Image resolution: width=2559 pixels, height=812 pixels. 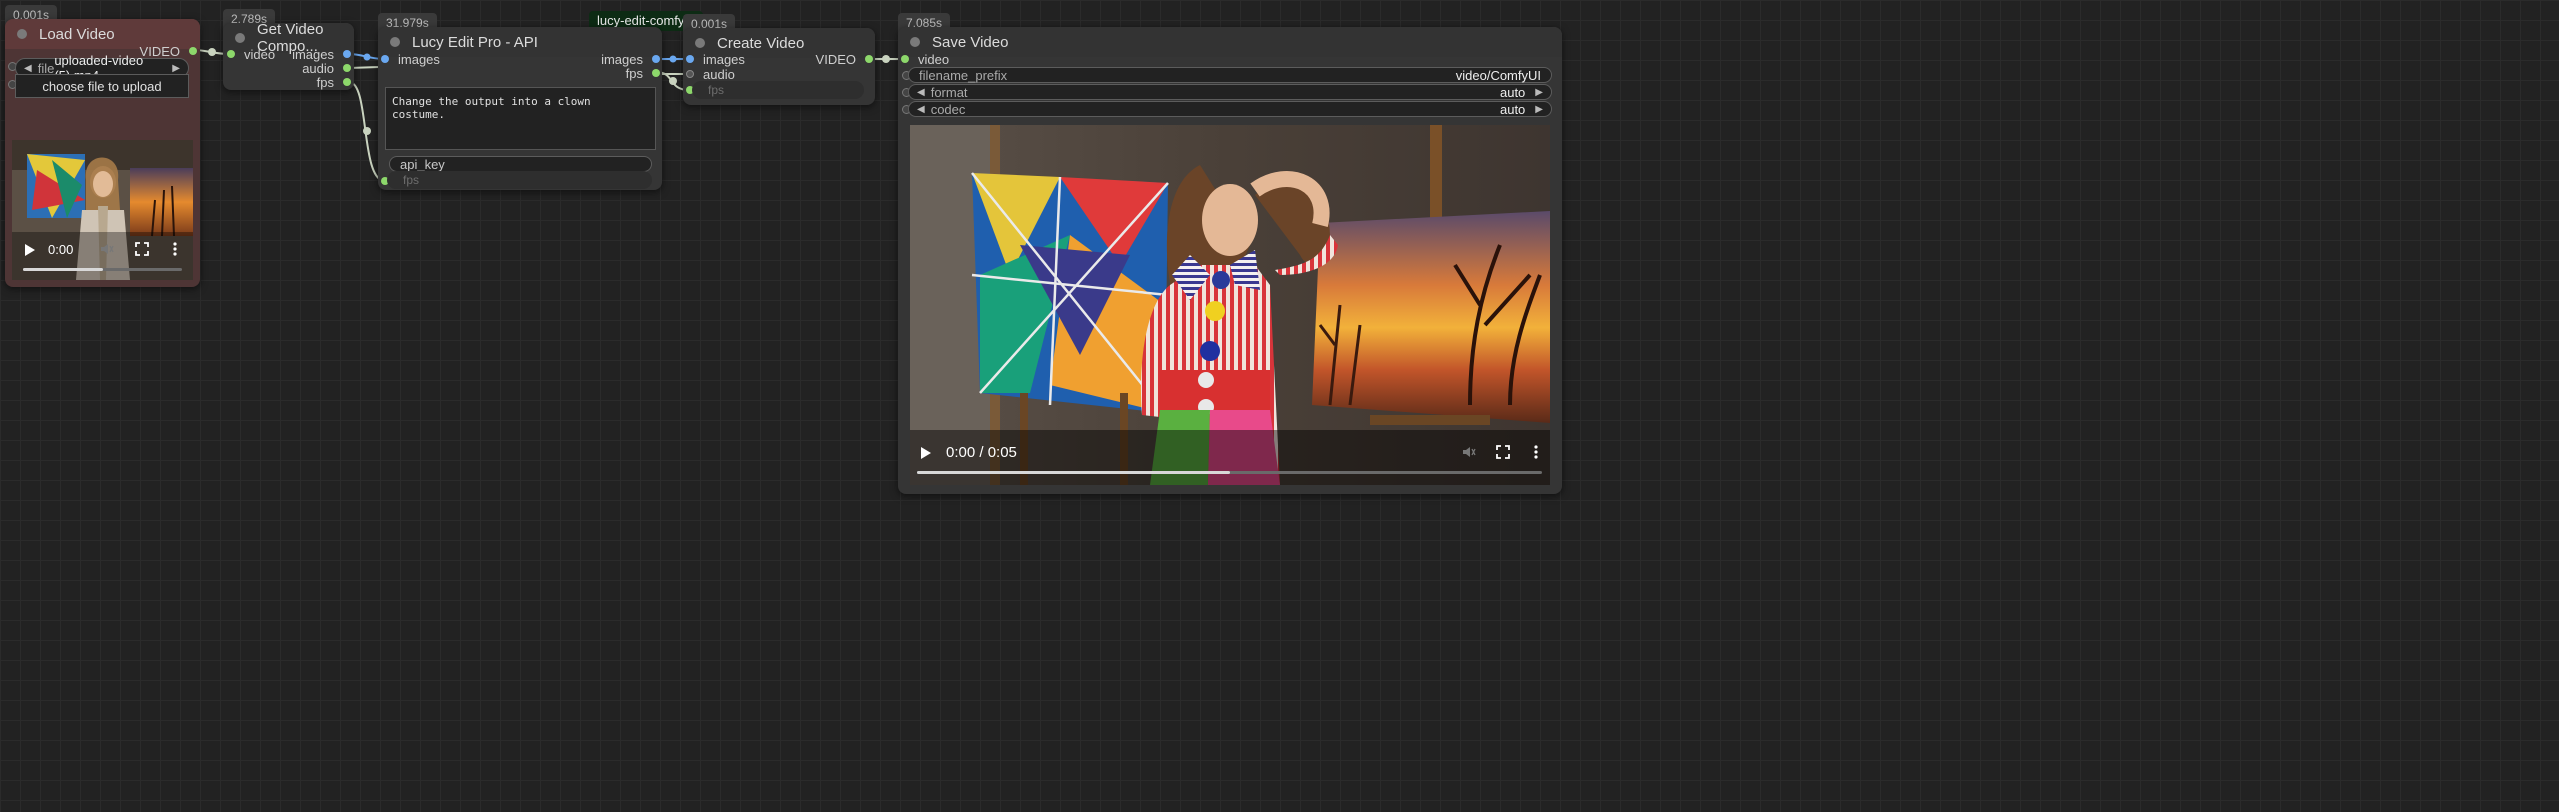 I want to click on video-time: 0:00, so click(x=61, y=249).